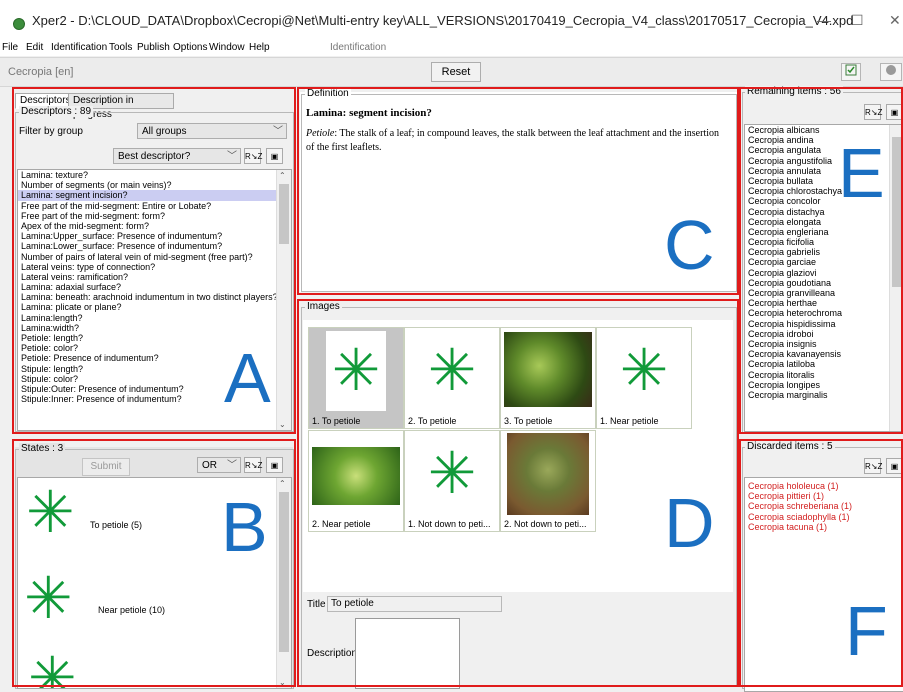 The height and width of the screenshot is (692, 903). Describe the element at coordinates (41, 72) in the screenshot. I see `key-name: Cecropia [en]` at that location.